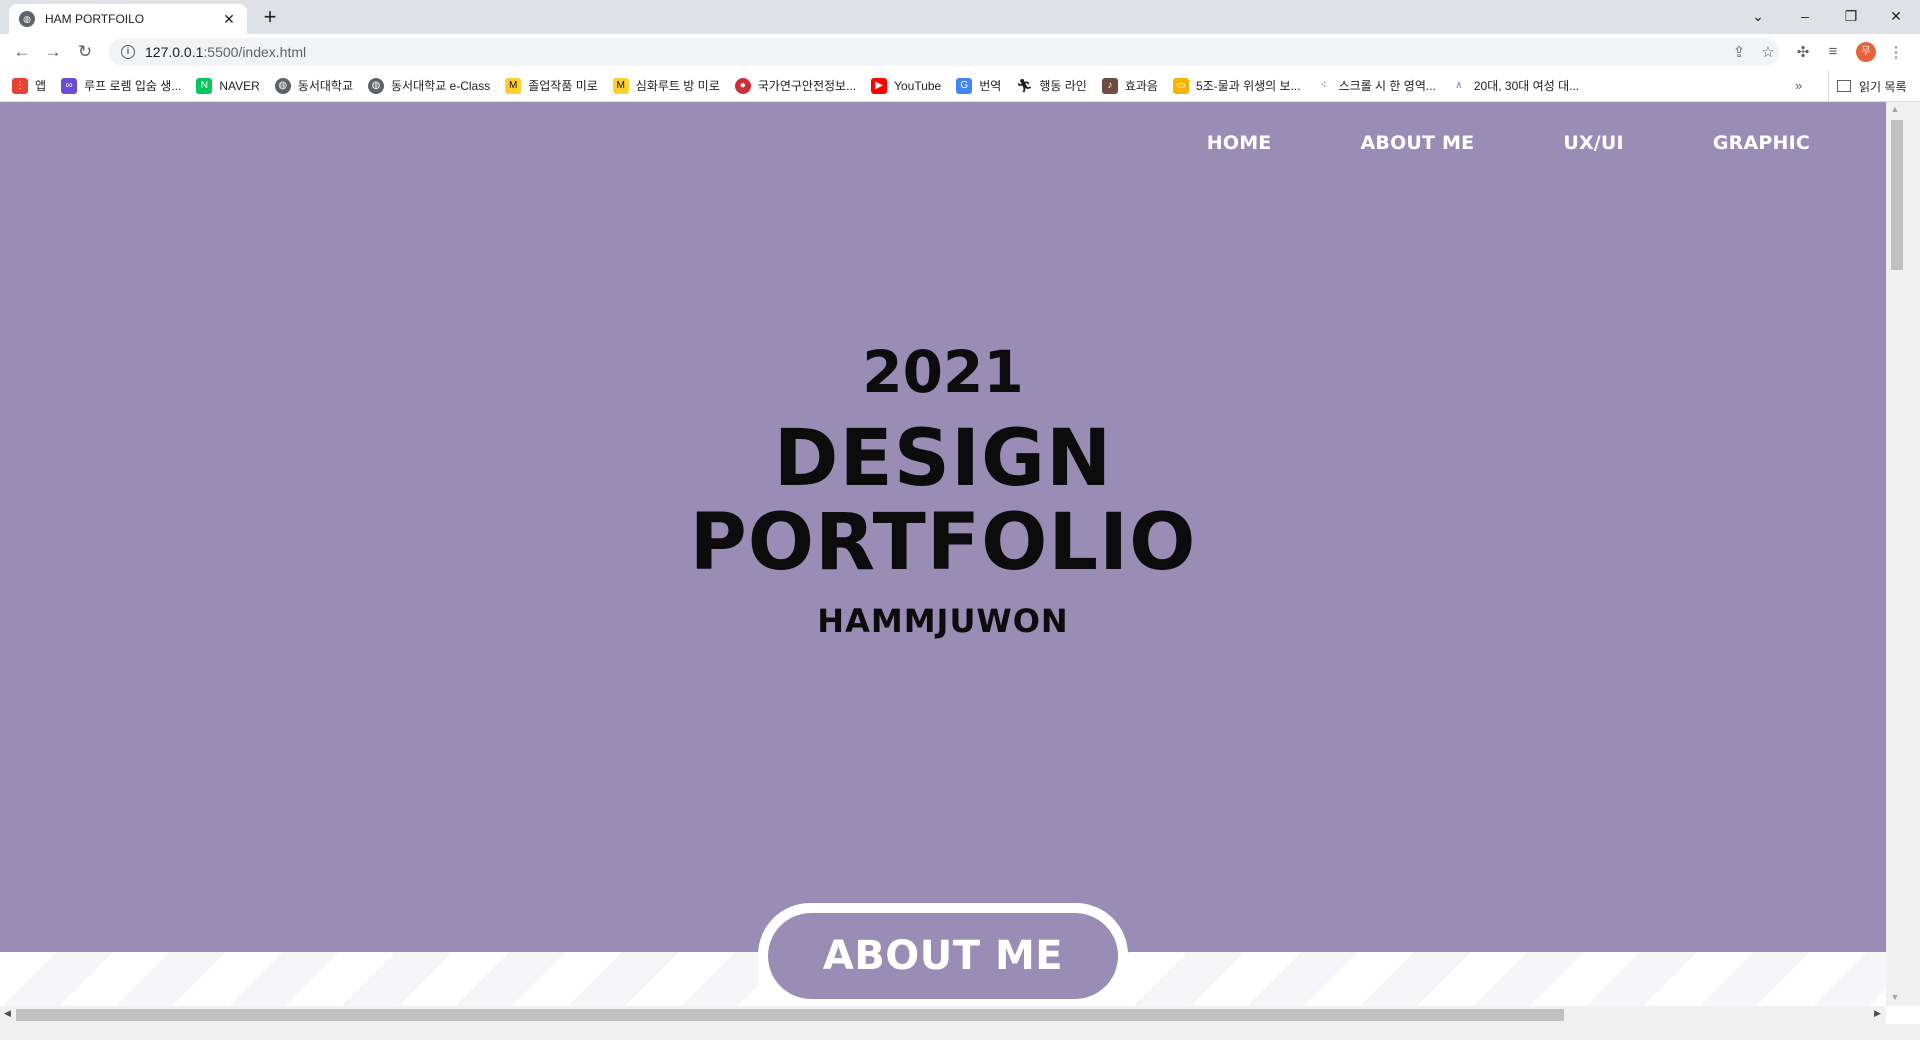 The width and height of the screenshot is (1920, 1040). What do you see at coordinates (742, 85) in the screenshot?
I see `korea-flag-icon: ●` at bounding box center [742, 85].